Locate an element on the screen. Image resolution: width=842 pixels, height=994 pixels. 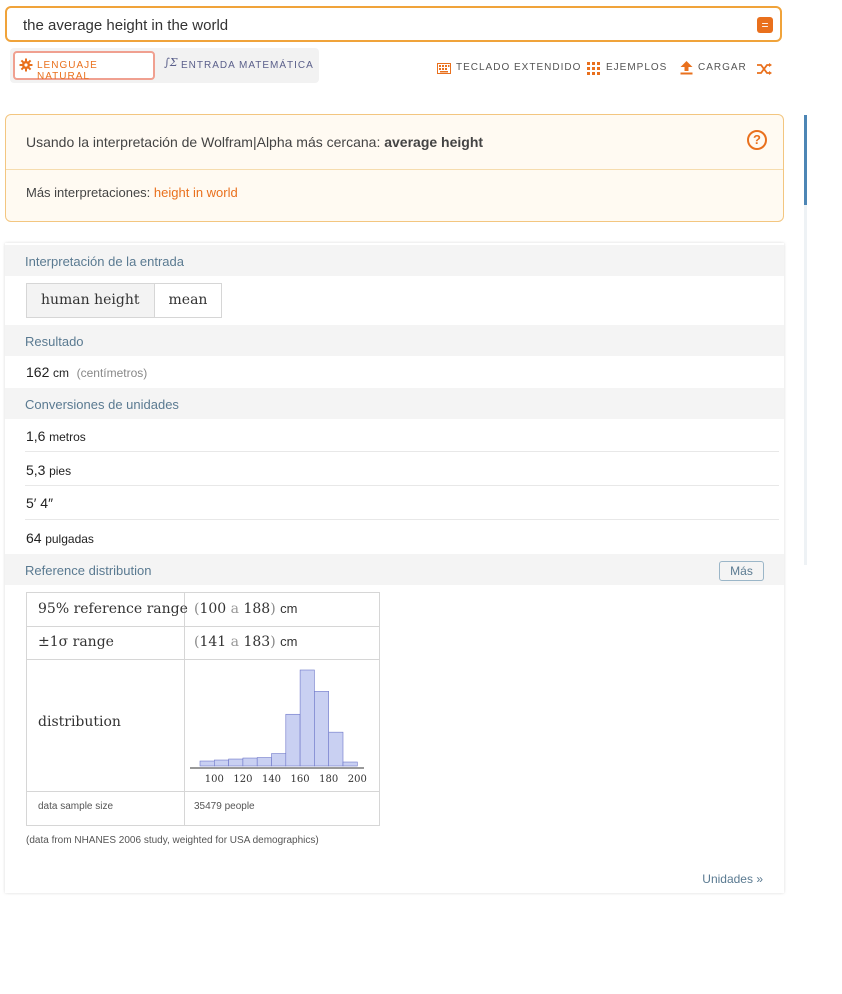
interpretation-link: height in world is located at coordinates (196, 192).